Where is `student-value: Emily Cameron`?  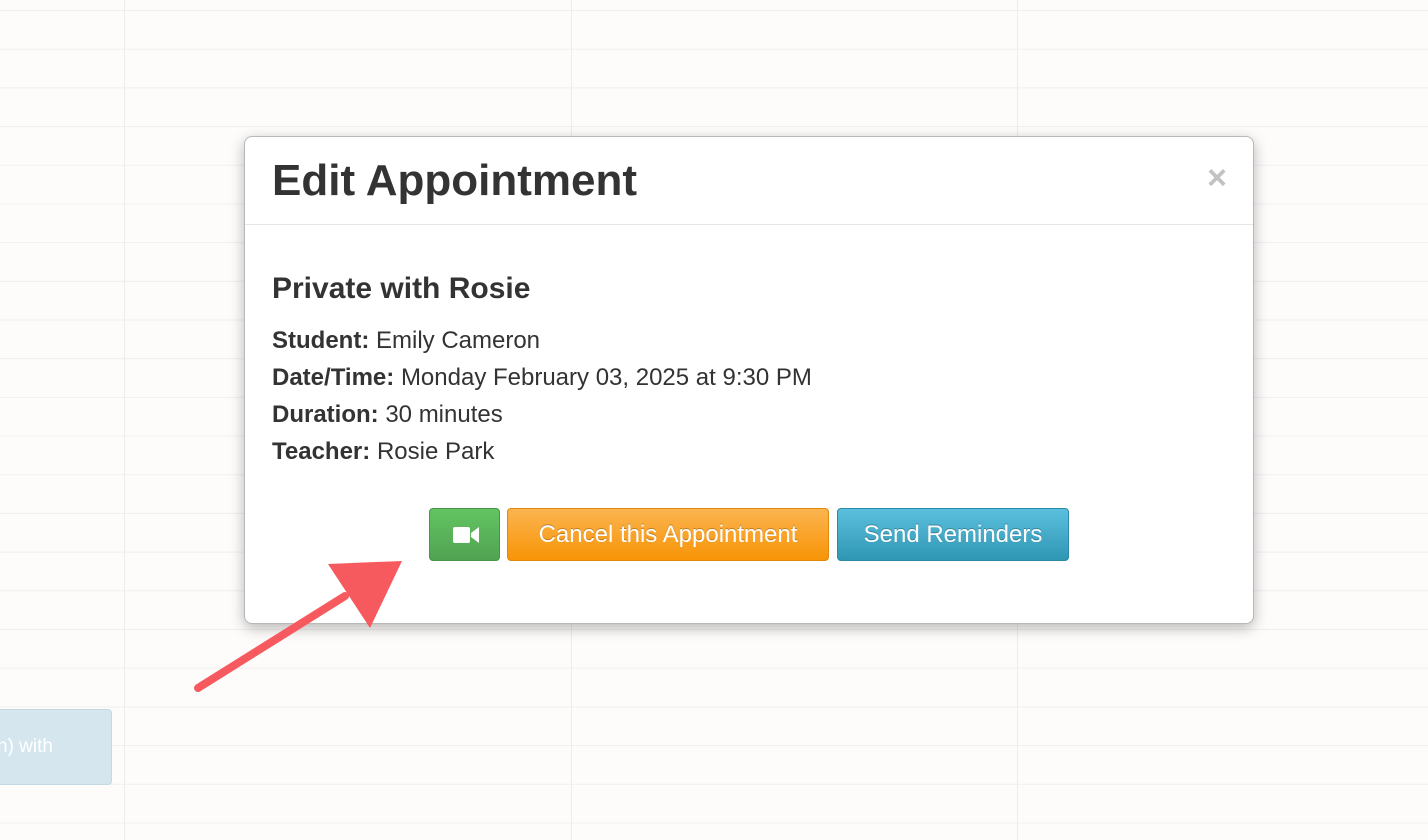
student-value: Emily Cameron is located at coordinates (458, 340).